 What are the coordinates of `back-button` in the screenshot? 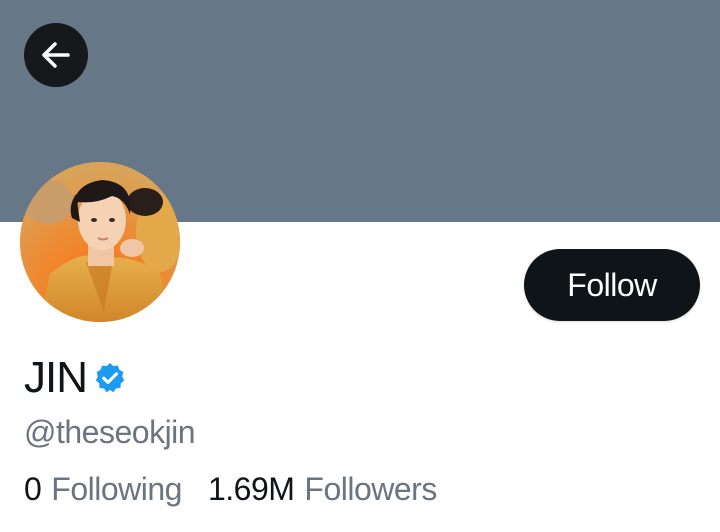 It's located at (56, 55).